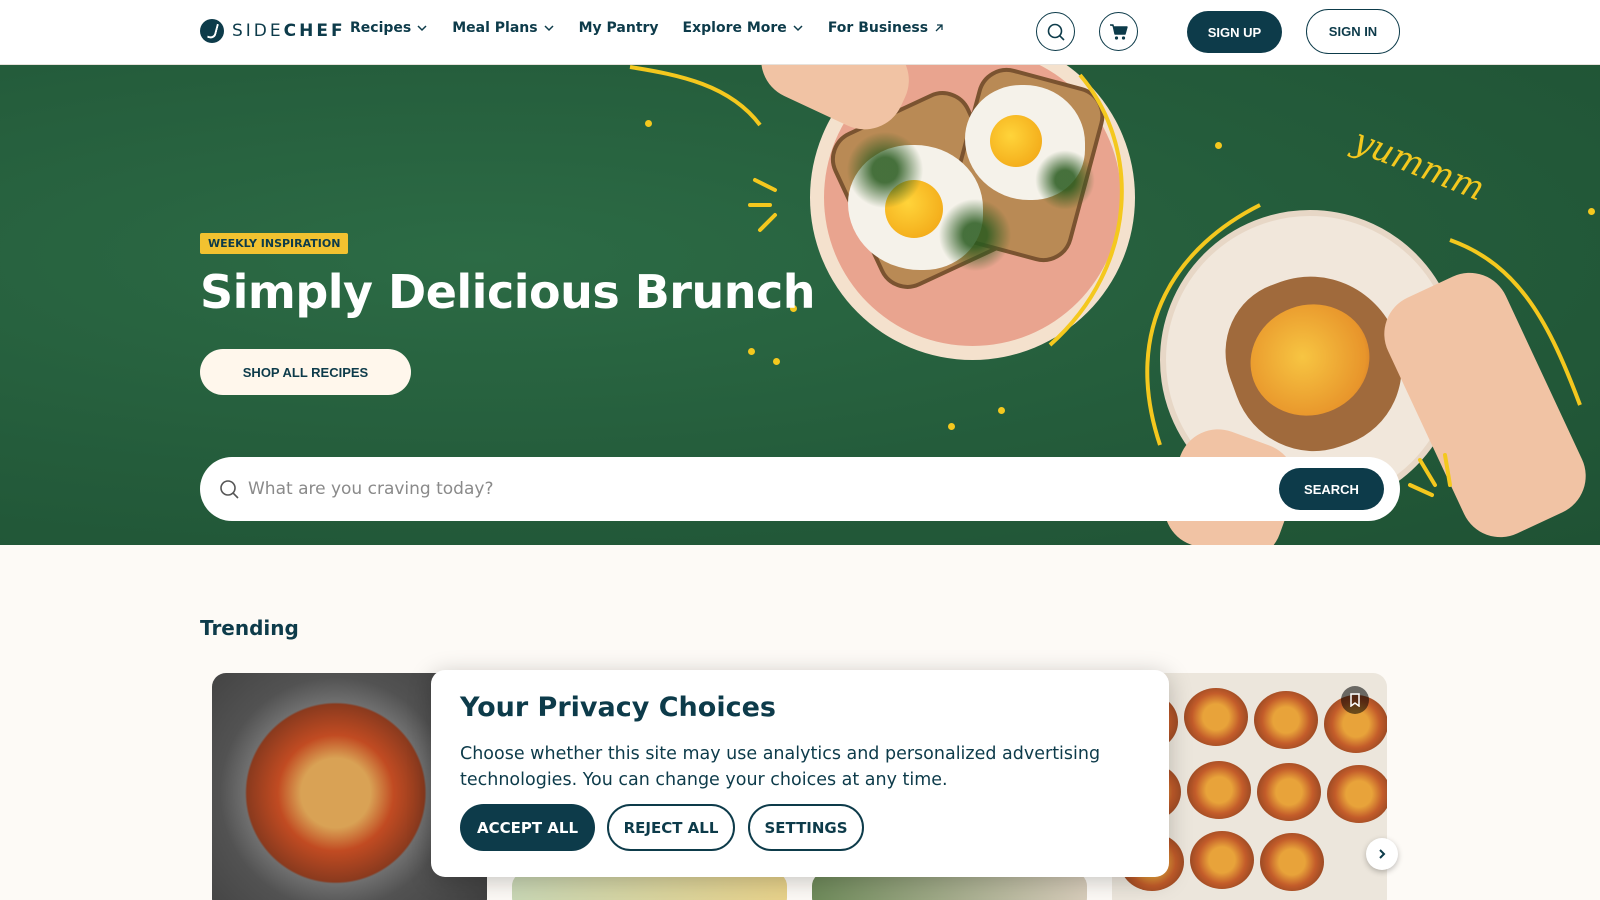  I want to click on search-toggle-button, so click(1055, 31).